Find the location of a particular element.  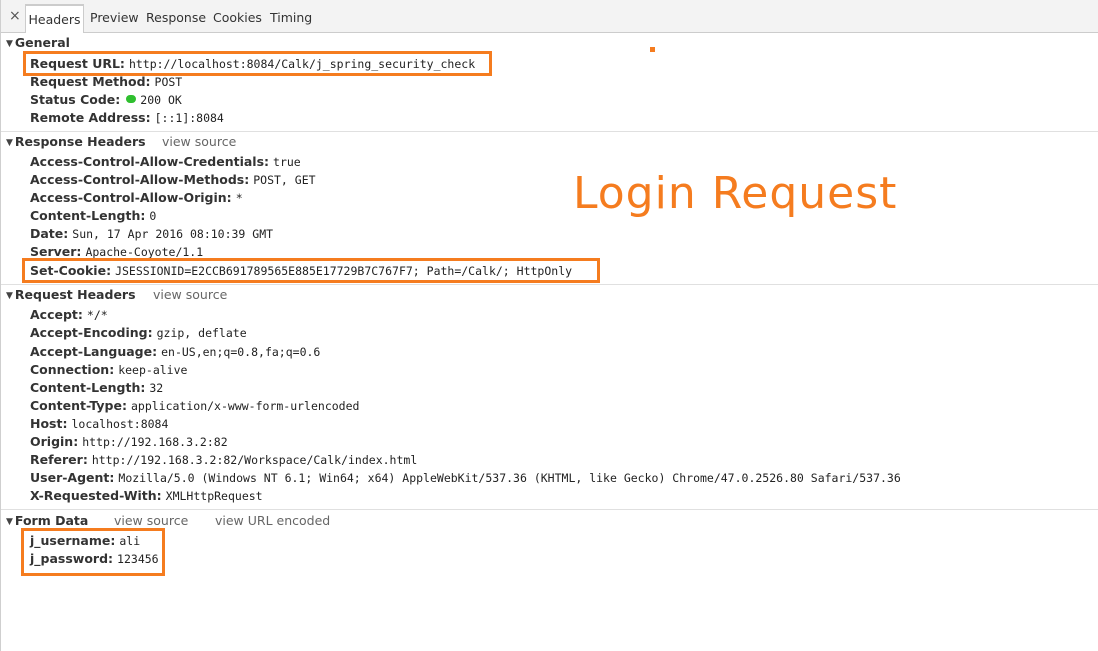

remote-address-row: Remote Address: [::1]:8084 is located at coordinates (127, 118).